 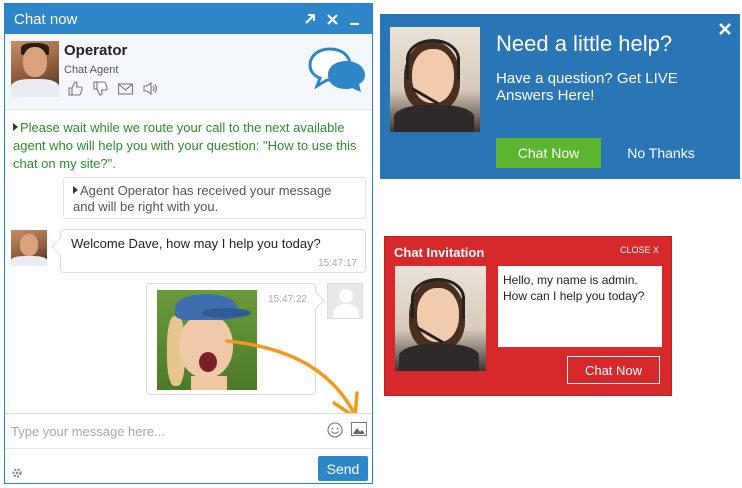 I want to click on operator-avatar, so click(x=35, y=69).